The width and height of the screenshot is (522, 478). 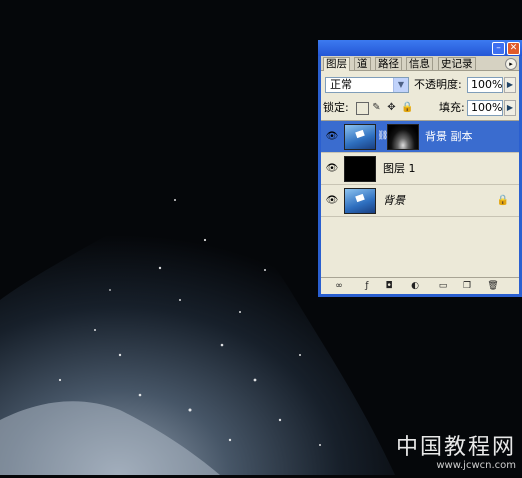 I want to click on fill-slider-arrow-icon: ▶, so click(x=510, y=108).